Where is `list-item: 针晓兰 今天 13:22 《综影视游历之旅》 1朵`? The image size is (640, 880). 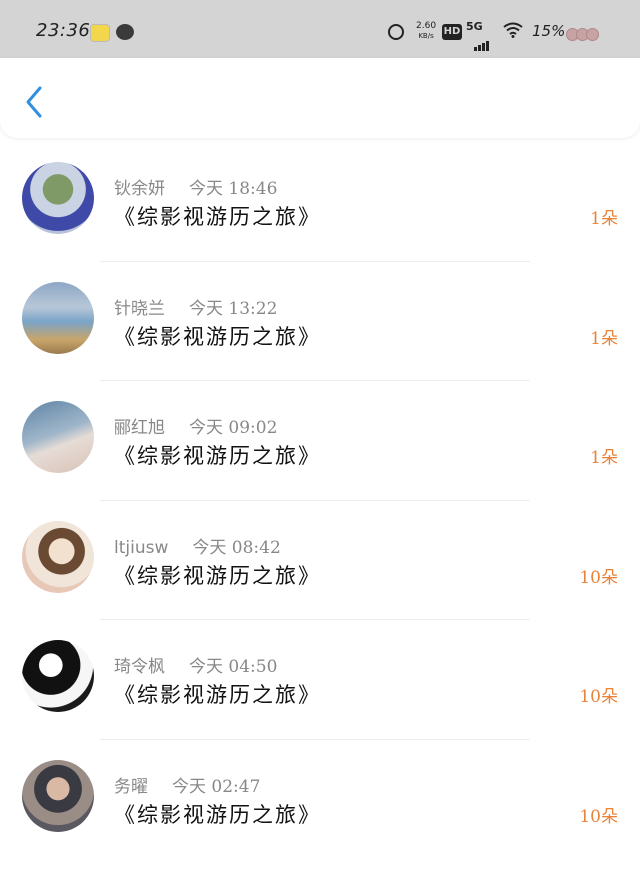 list-item: 针晓兰 今天 13:22 《综影视游历之旅》 1朵 is located at coordinates (320, 322).